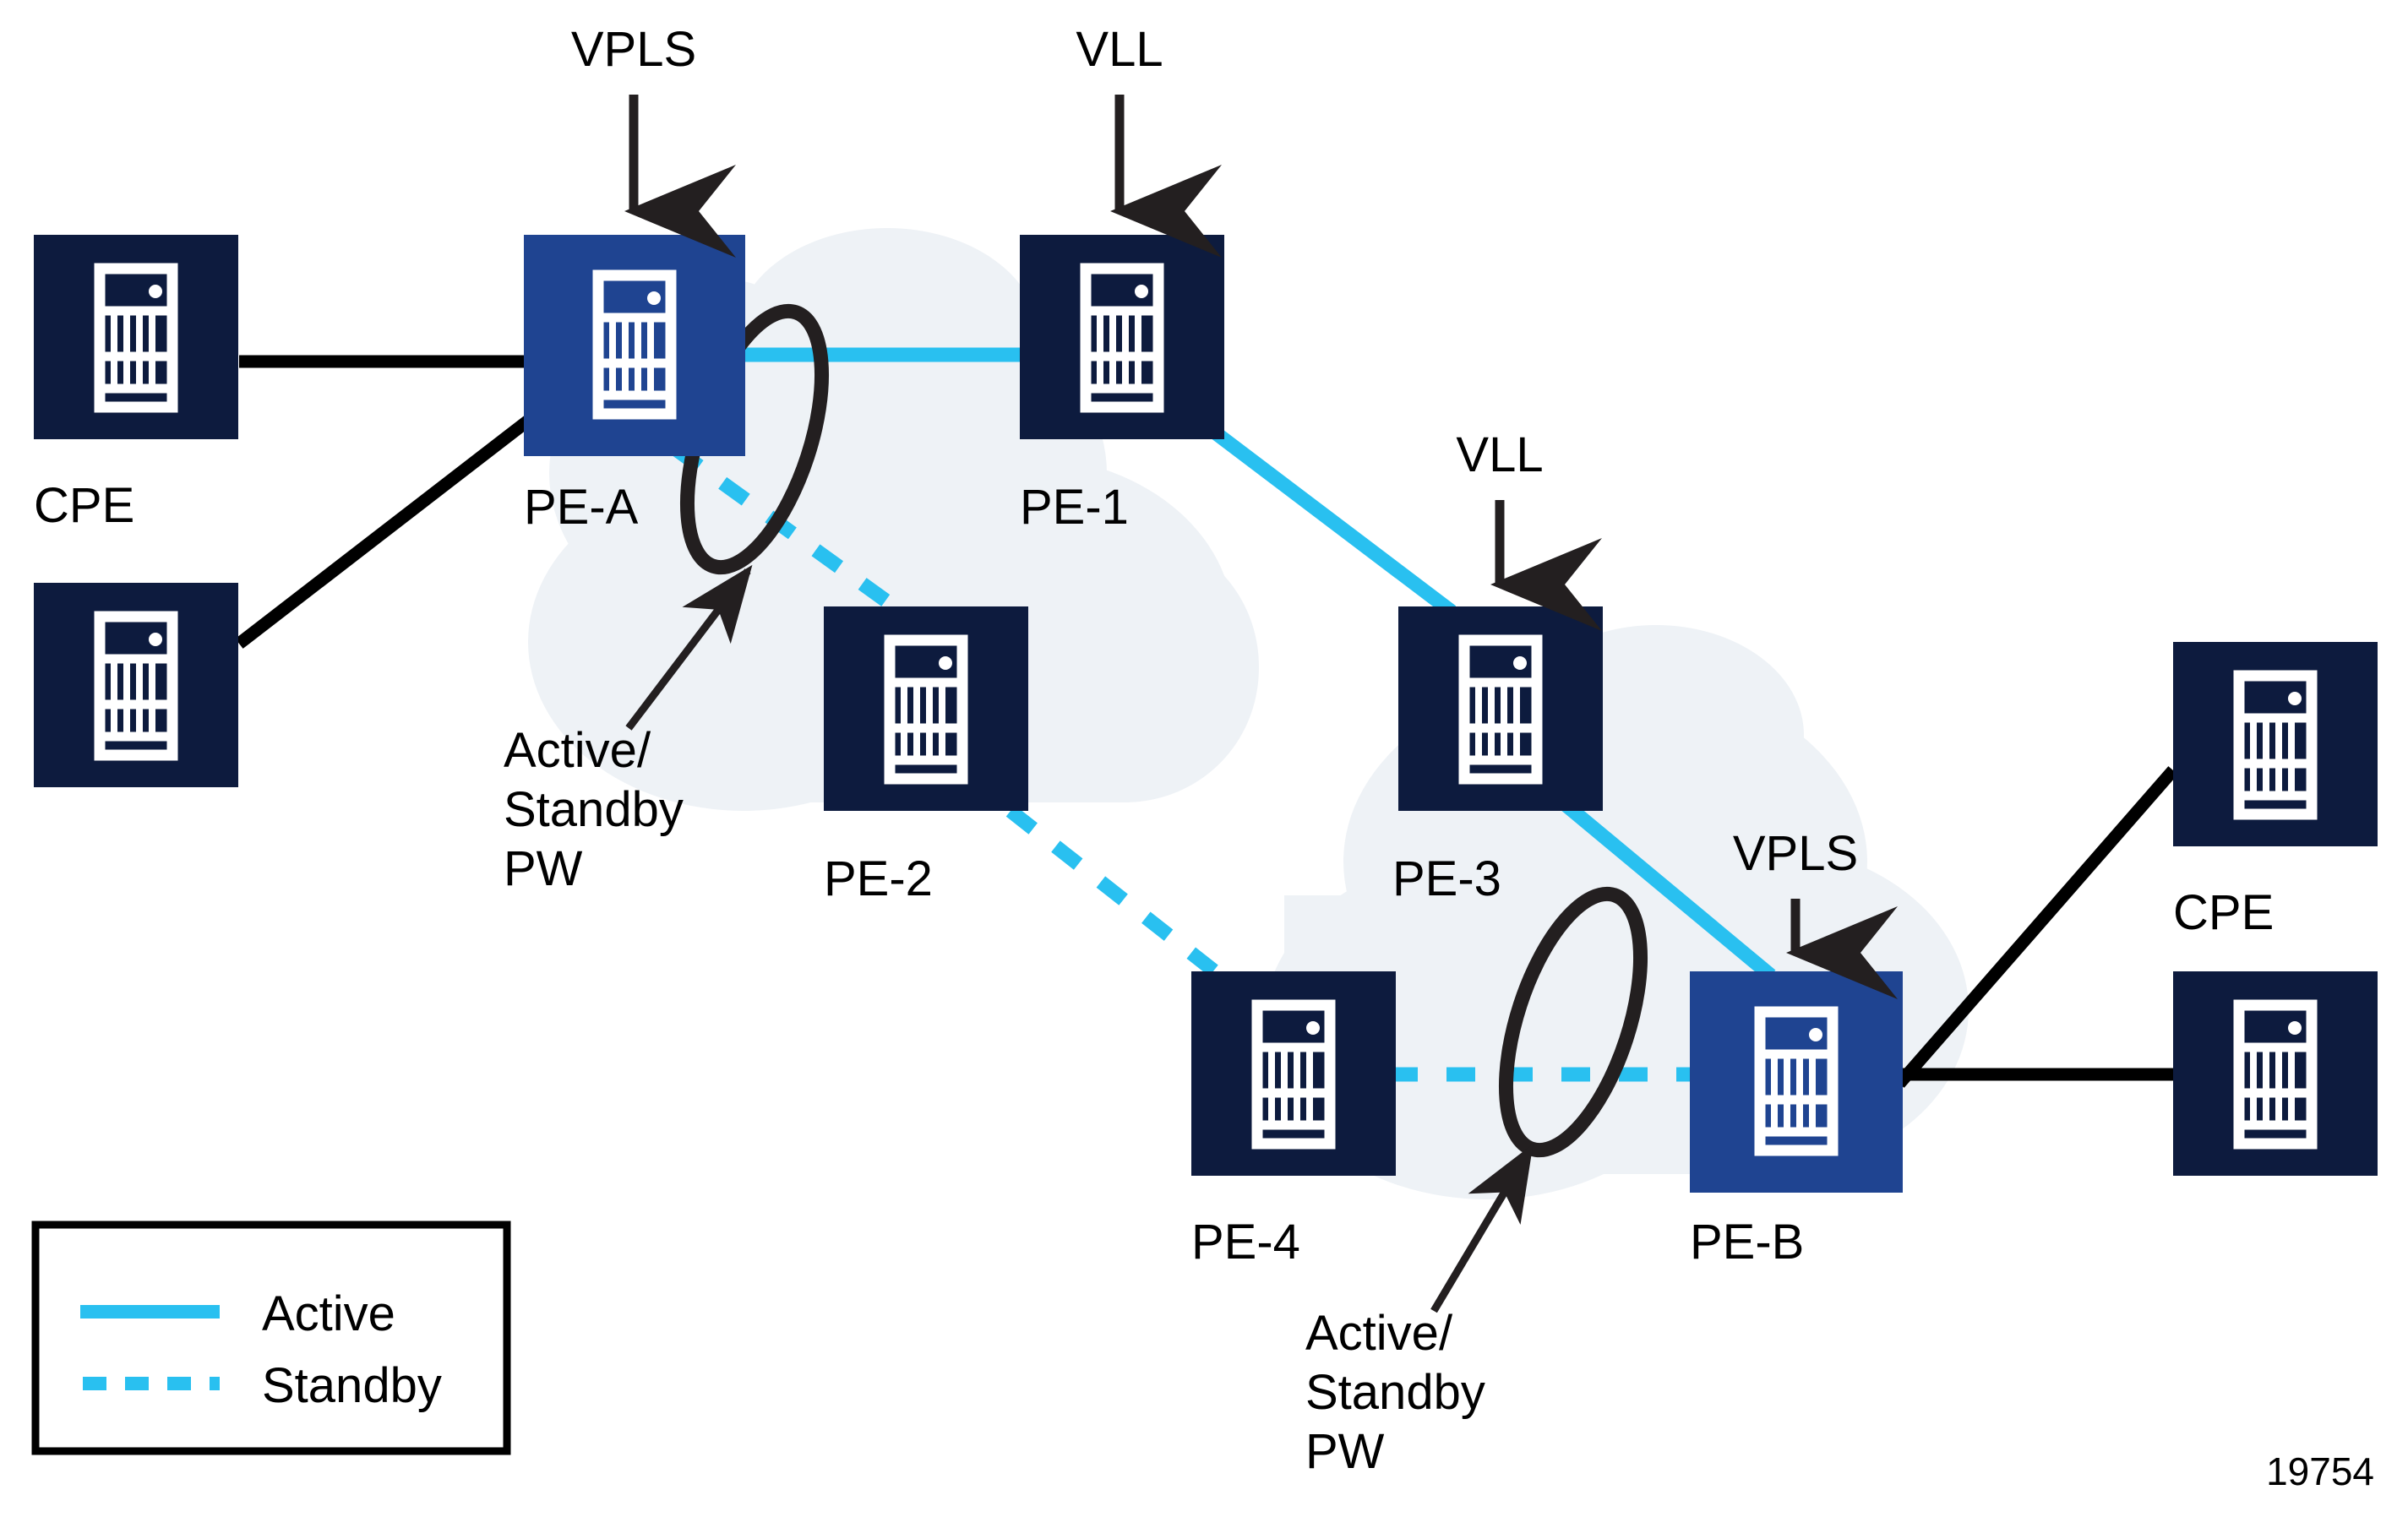 The height and width of the screenshot is (1517, 2408). I want to click on link-pe-b-to-cpe-right-top, so click(2036, 927).